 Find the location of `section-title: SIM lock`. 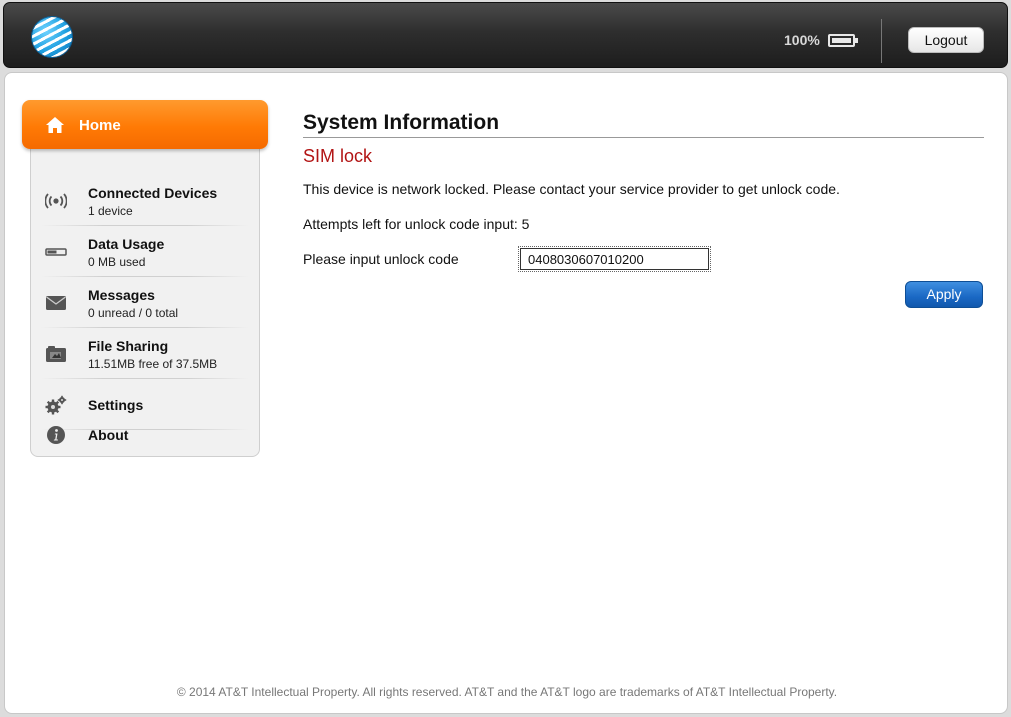

section-title: SIM lock is located at coordinates (338, 156).